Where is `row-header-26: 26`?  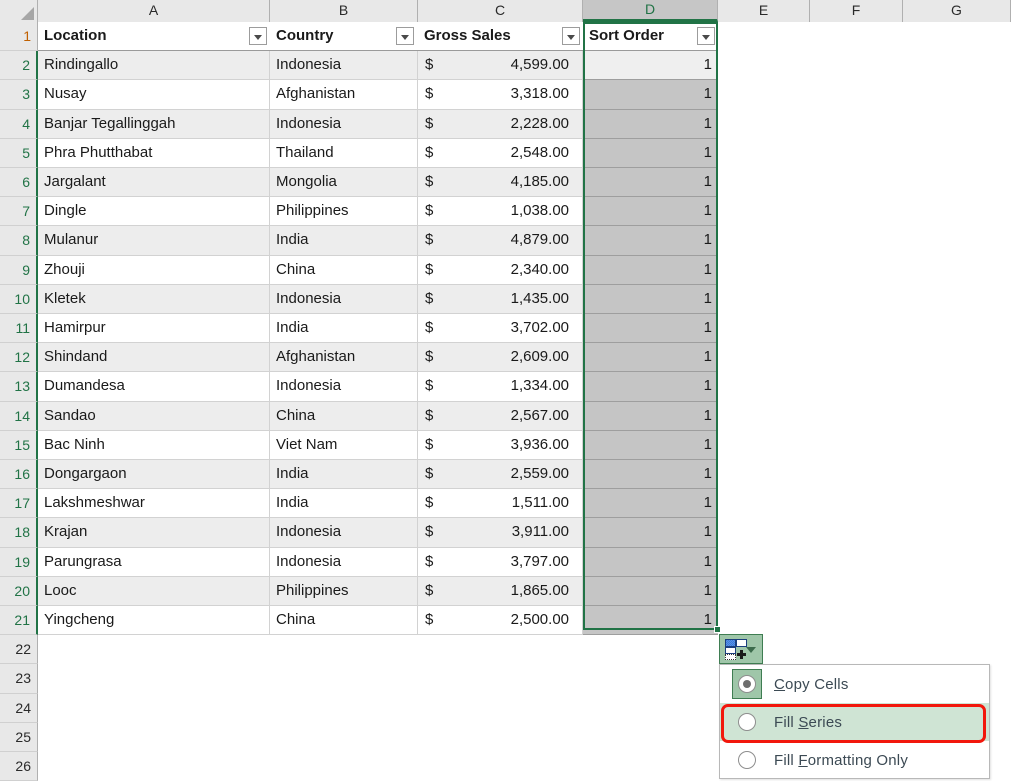
row-header-26: 26 is located at coordinates (19, 766).